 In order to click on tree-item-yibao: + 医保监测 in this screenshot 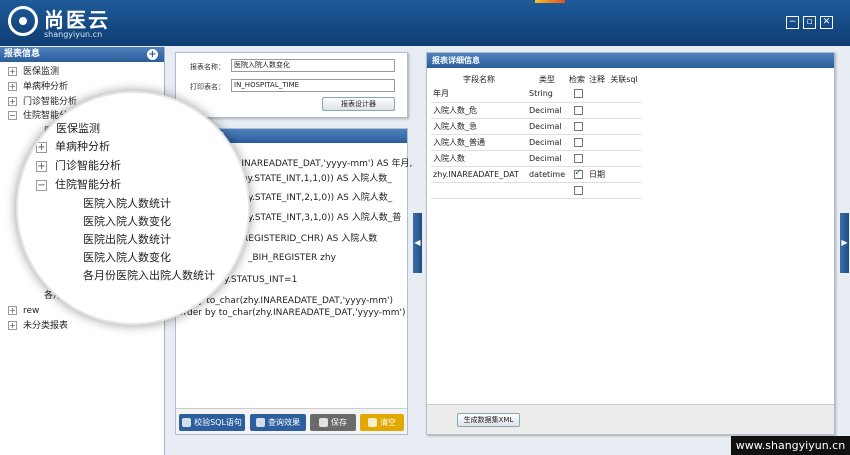, I will do `click(33, 72)`.